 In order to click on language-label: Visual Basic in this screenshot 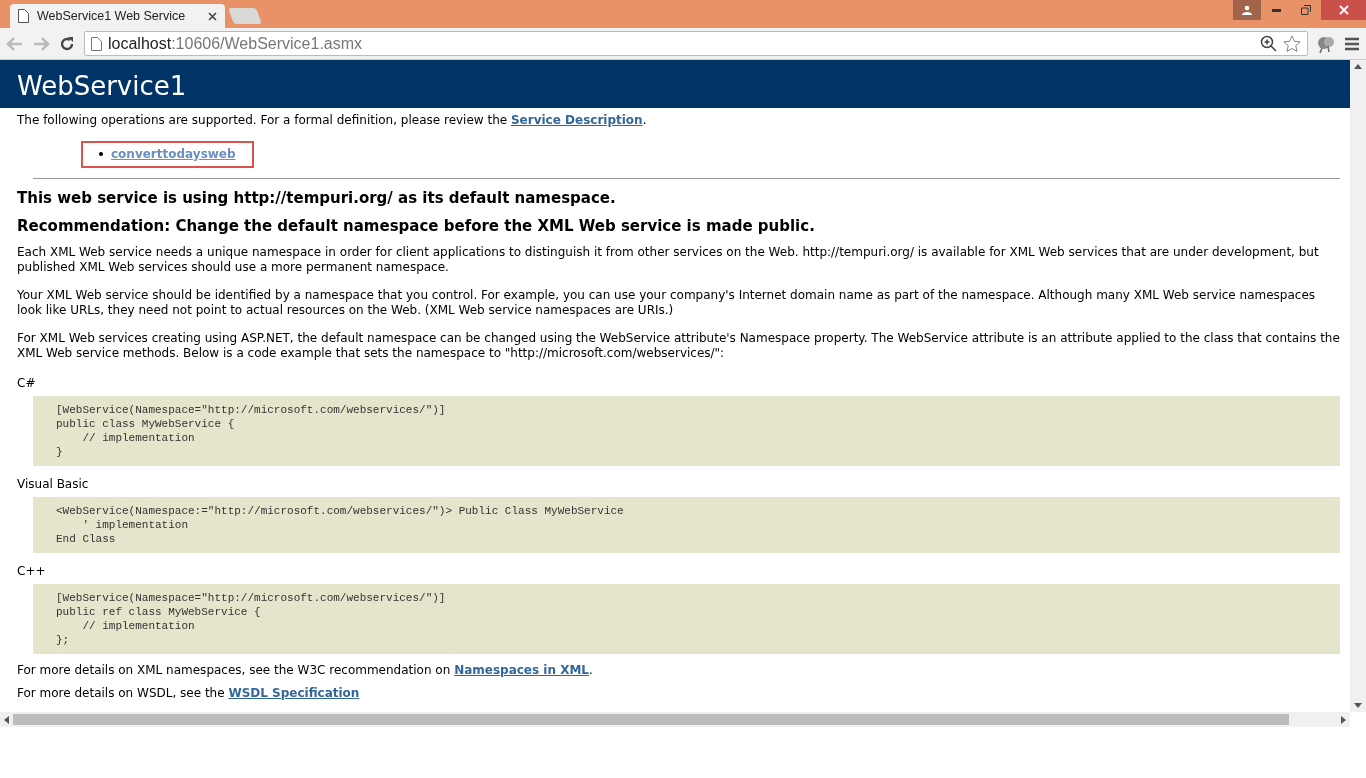, I will do `click(53, 484)`.